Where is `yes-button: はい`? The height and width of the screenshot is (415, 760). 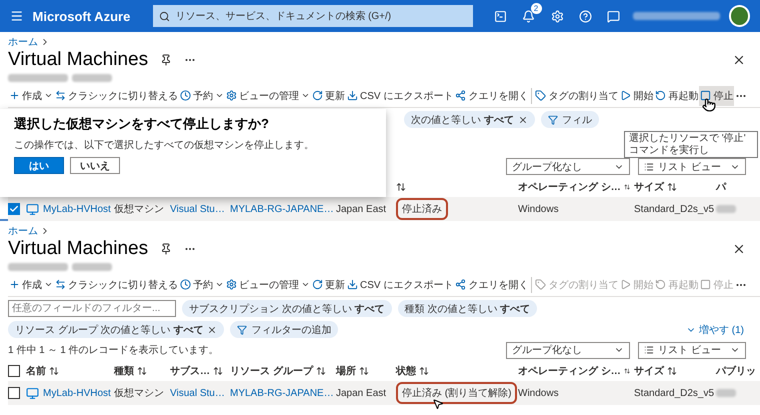 yes-button: はい is located at coordinates (39, 165).